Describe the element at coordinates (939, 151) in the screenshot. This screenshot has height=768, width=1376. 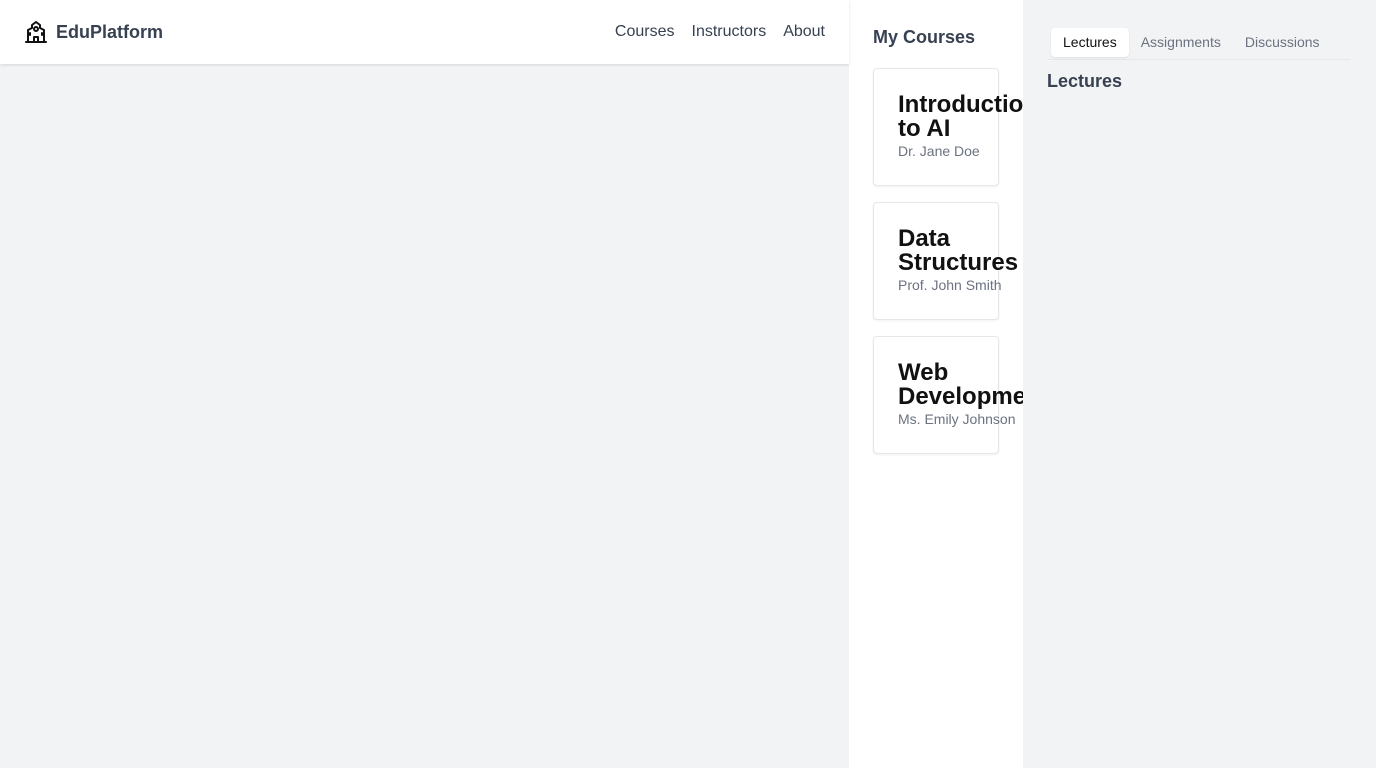
I see `course-instructor: Dr. Jane Doe` at that location.